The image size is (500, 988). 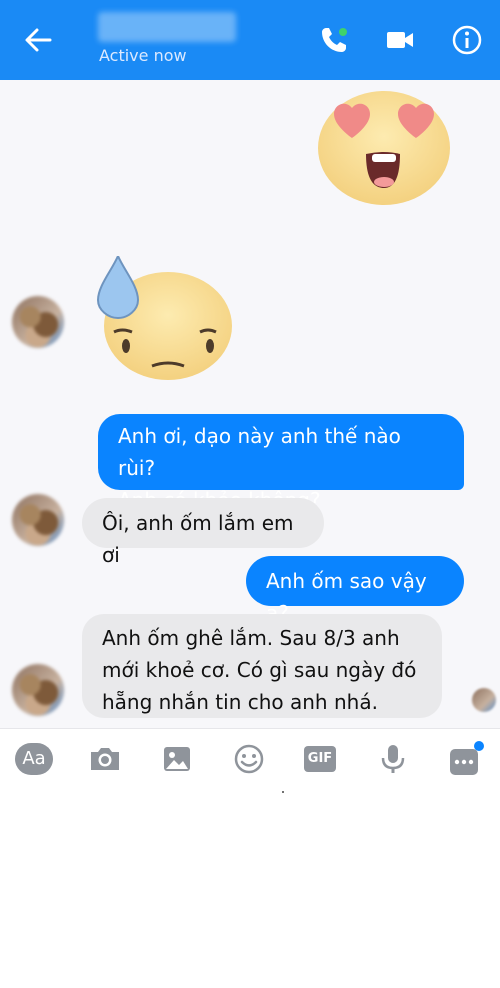 What do you see at coordinates (177, 759) in the screenshot?
I see `image-icon` at bounding box center [177, 759].